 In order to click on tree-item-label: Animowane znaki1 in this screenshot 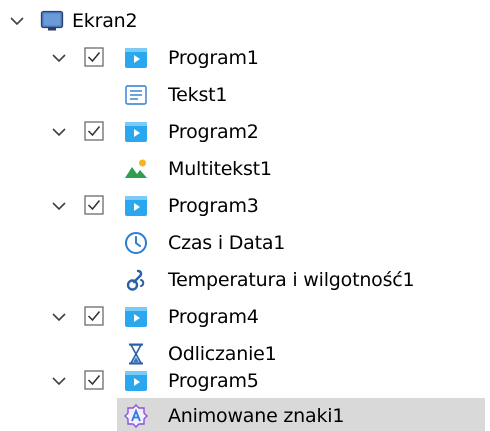, I will do `click(256, 416)`.